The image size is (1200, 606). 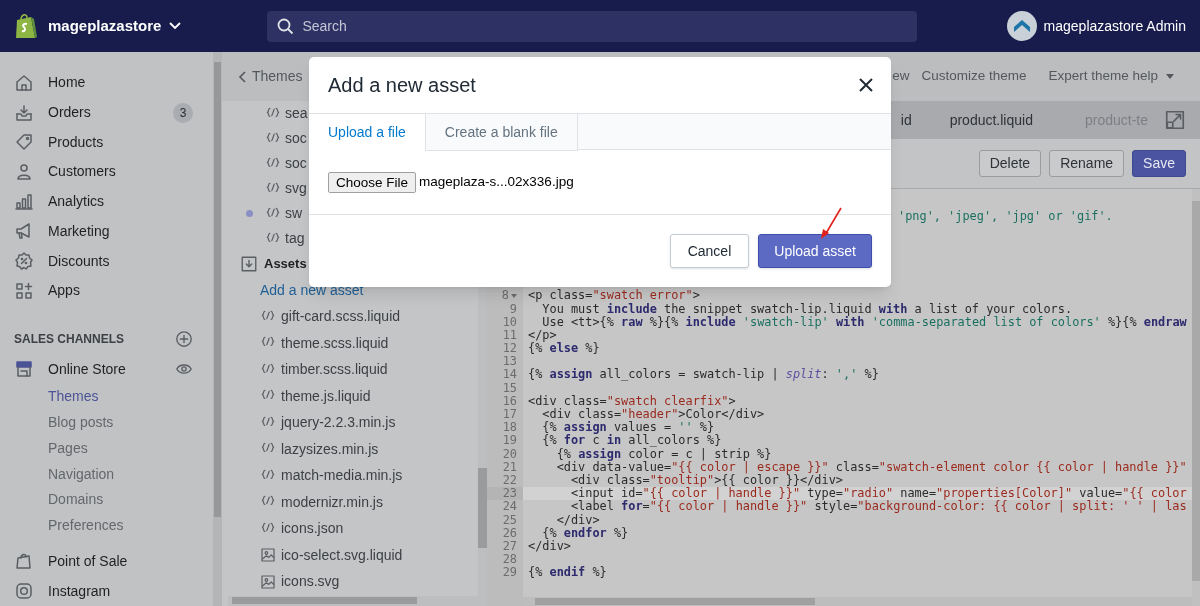 What do you see at coordinates (567, 572) in the screenshot?
I see `code-line: {% endif %}` at bounding box center [567, 572].